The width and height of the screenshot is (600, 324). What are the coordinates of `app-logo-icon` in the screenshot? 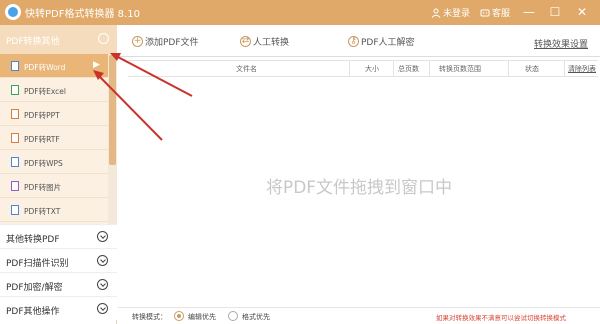 It's located at (13, 12).